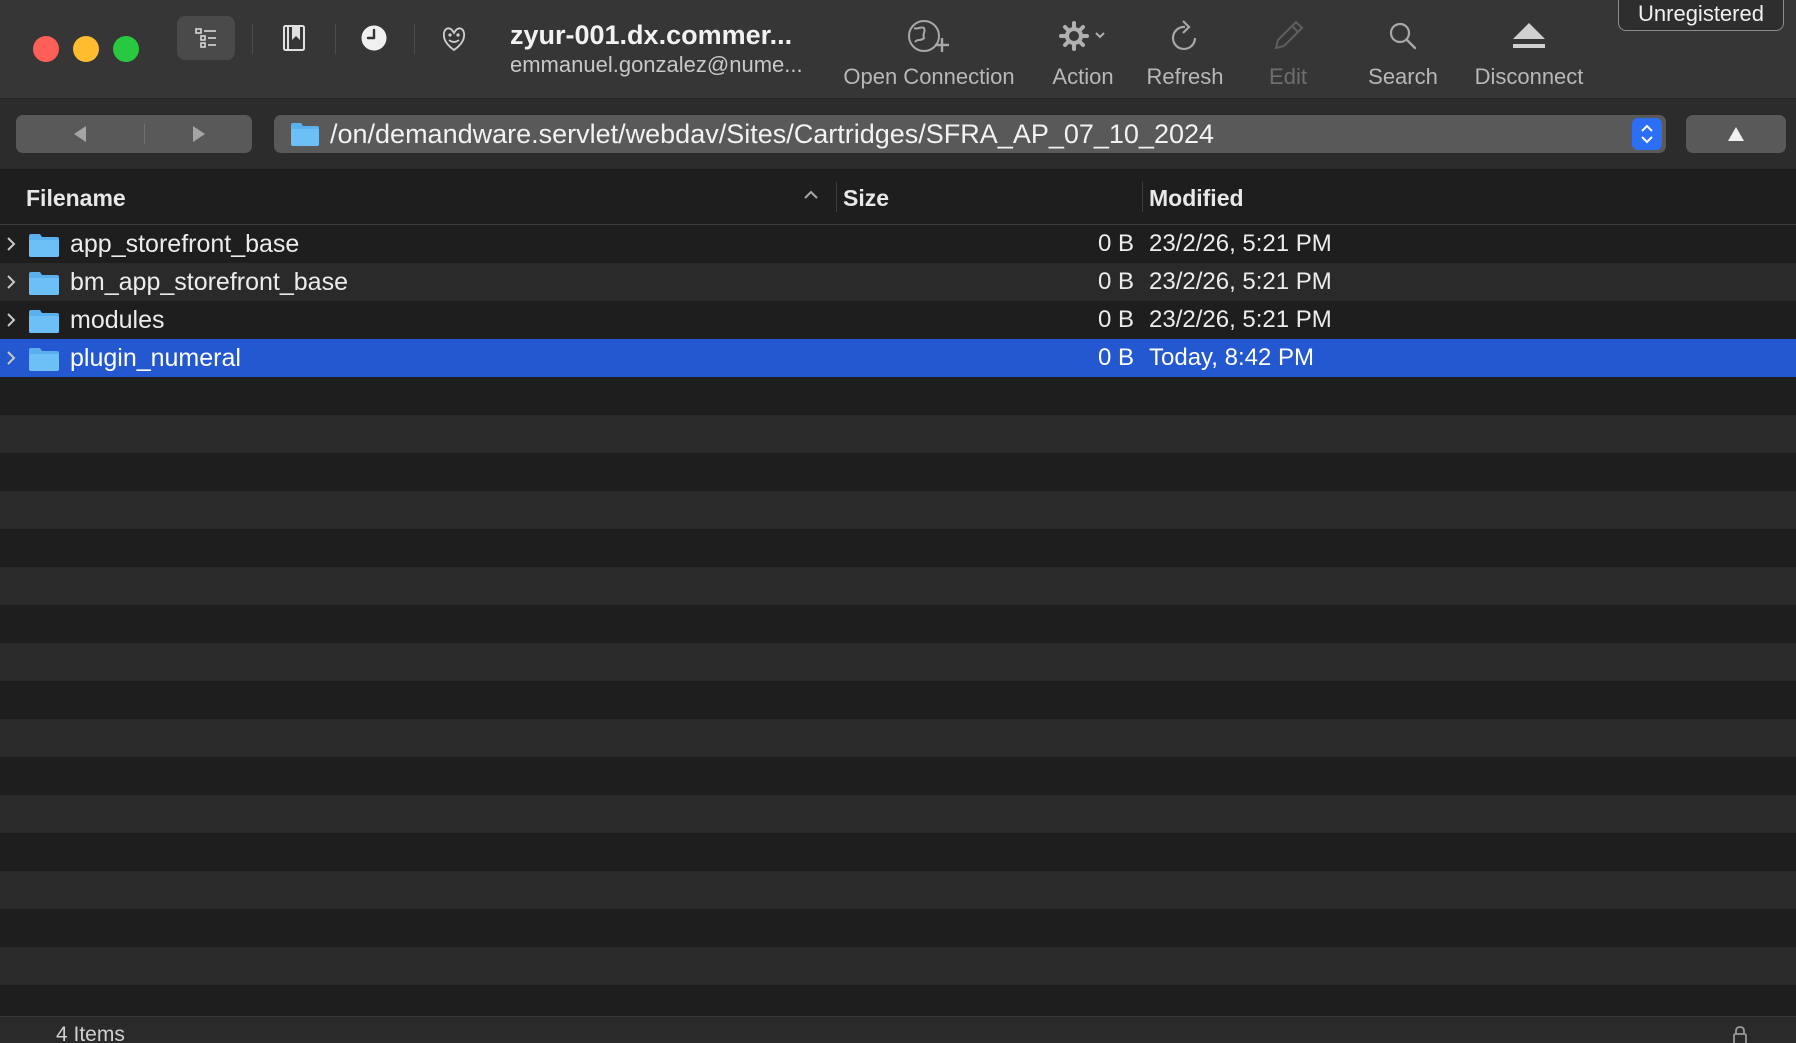  I want to click on bookmarks-icon, so click(294, 38).